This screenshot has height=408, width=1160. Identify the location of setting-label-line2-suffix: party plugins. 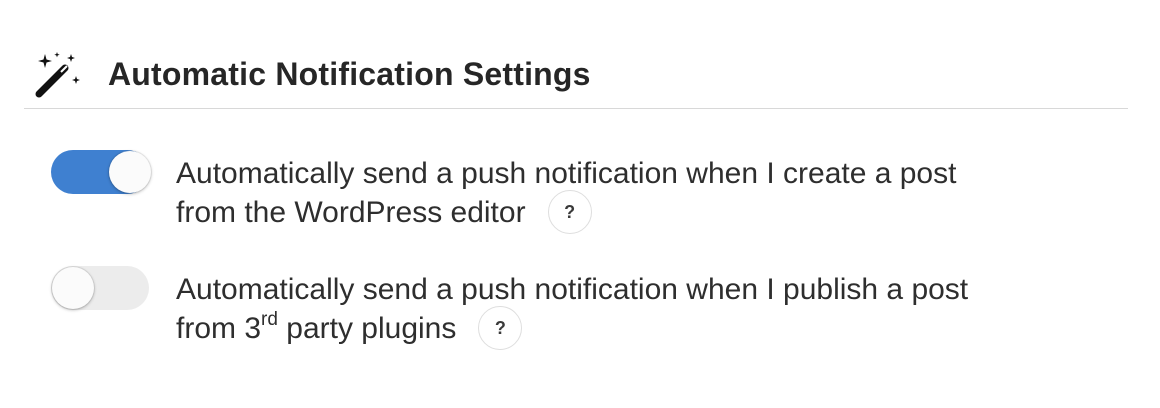
(367, 328).